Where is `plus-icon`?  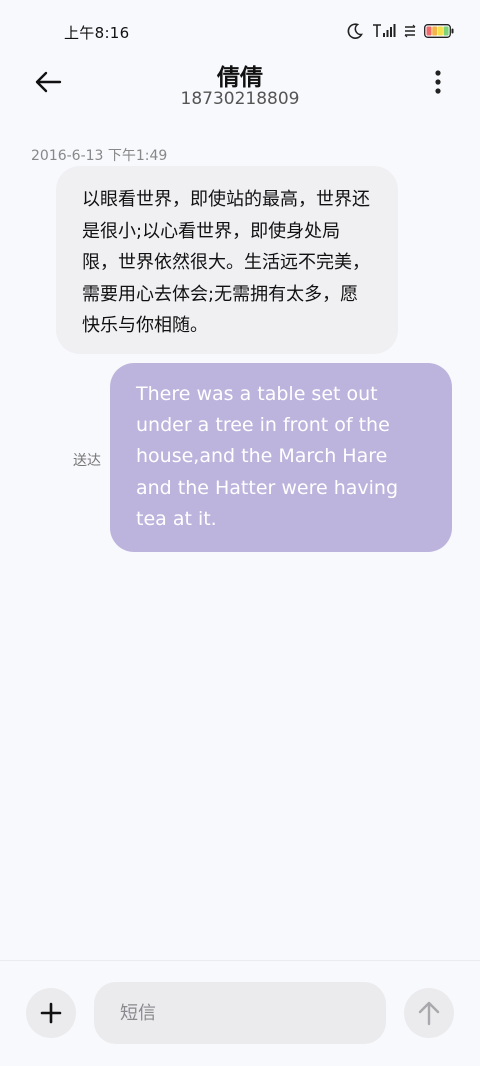 plus-icon is located at coordinates (51, 1013).